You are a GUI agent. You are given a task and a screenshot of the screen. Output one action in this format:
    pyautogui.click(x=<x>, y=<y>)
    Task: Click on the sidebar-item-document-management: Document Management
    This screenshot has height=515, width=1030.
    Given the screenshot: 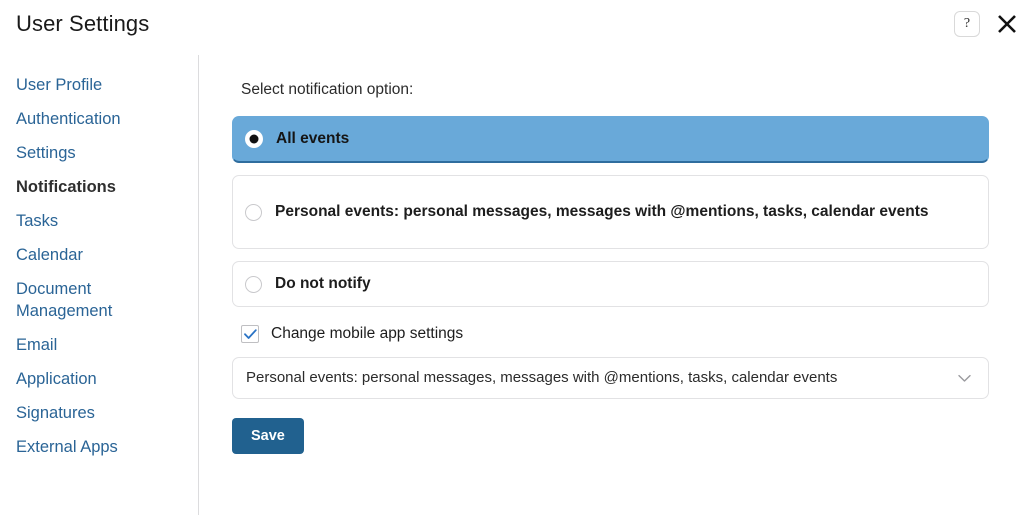 What is the action you would take?
    pyautogui.click(x=96, y=300)
    